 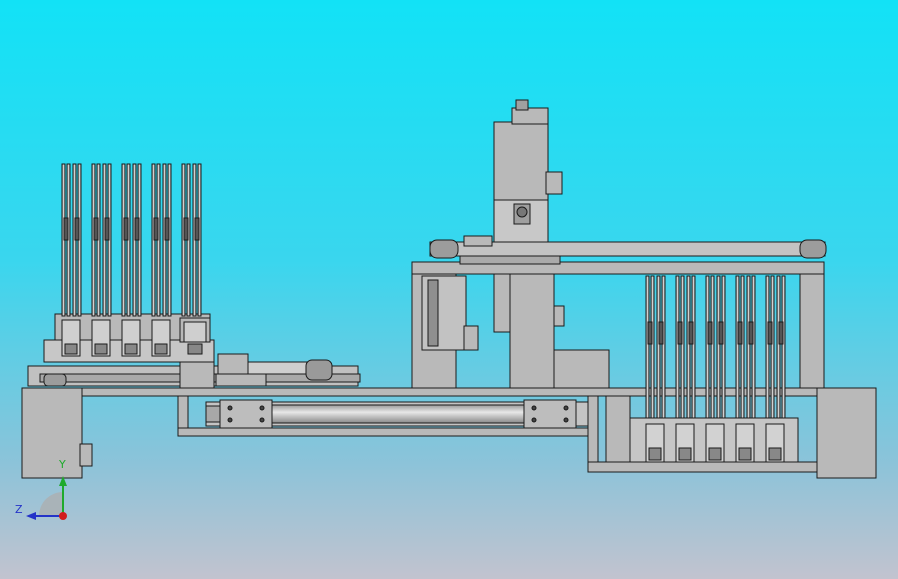 What do you see at coordinates (31, 516) in the screenshot?
I see `z-axis-head` at bounding box center [31, 516].